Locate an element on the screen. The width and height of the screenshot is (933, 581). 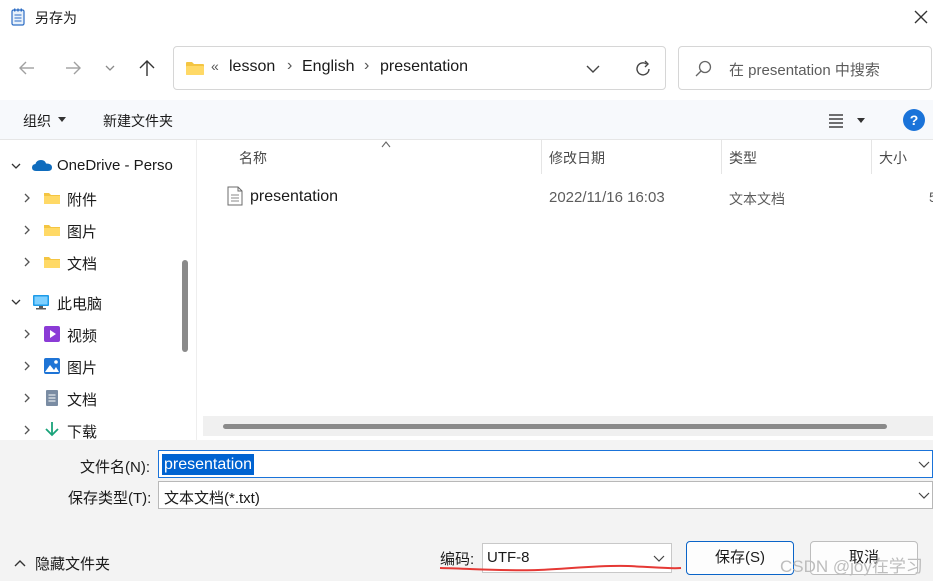
sidebar-scrollbar is located at coordinates (185, 306).